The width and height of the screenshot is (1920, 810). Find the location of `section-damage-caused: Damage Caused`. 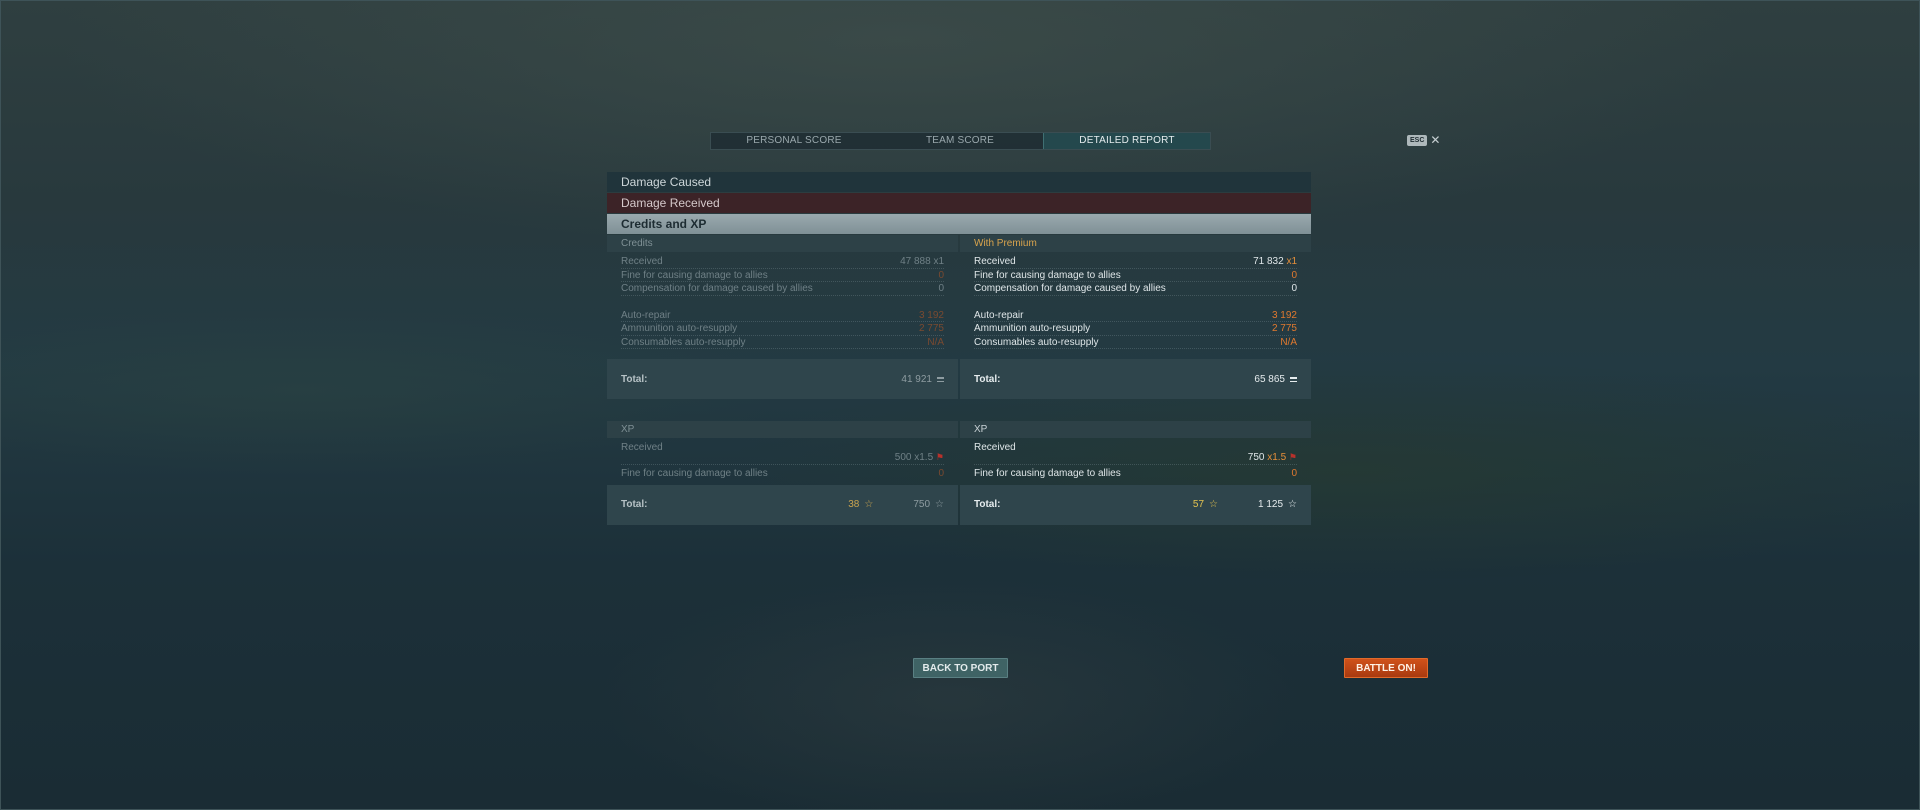

section-damage-caused: Damage Caused is located at coordinates (959, 182).